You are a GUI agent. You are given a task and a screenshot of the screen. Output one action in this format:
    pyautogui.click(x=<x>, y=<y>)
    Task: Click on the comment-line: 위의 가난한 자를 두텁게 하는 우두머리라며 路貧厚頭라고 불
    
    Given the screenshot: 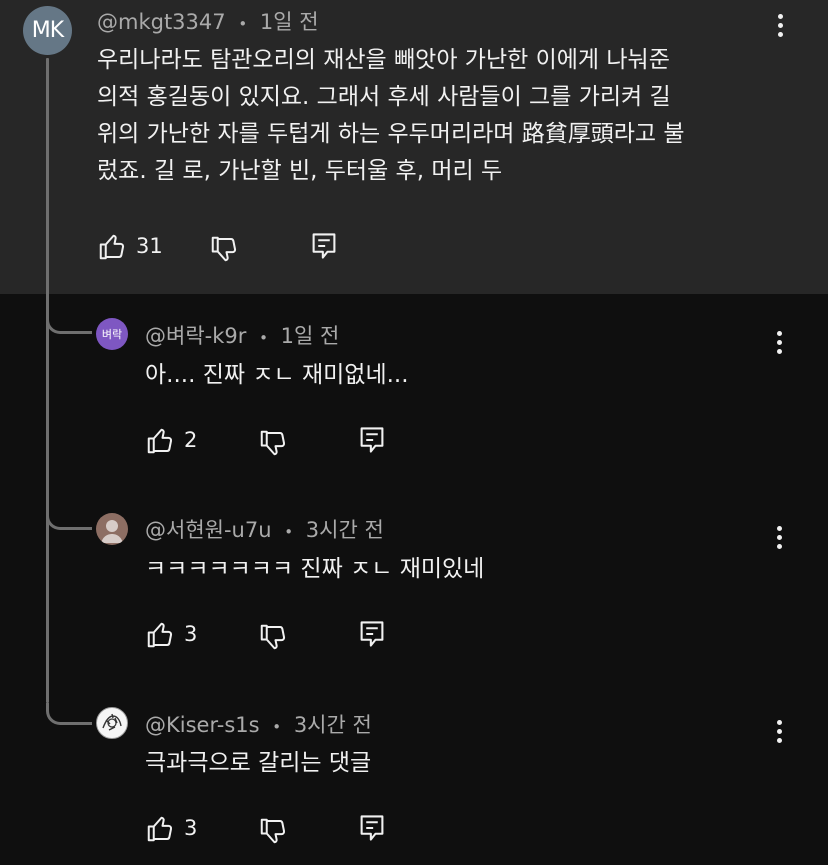 What is the action you would take?
    pyautogui.click(x=391, y=134)
    